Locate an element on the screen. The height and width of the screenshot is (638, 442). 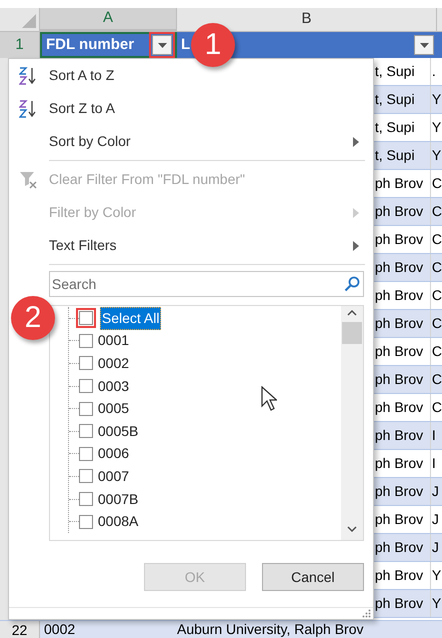
chevron-down-icon is located at coordinates (351, 529).